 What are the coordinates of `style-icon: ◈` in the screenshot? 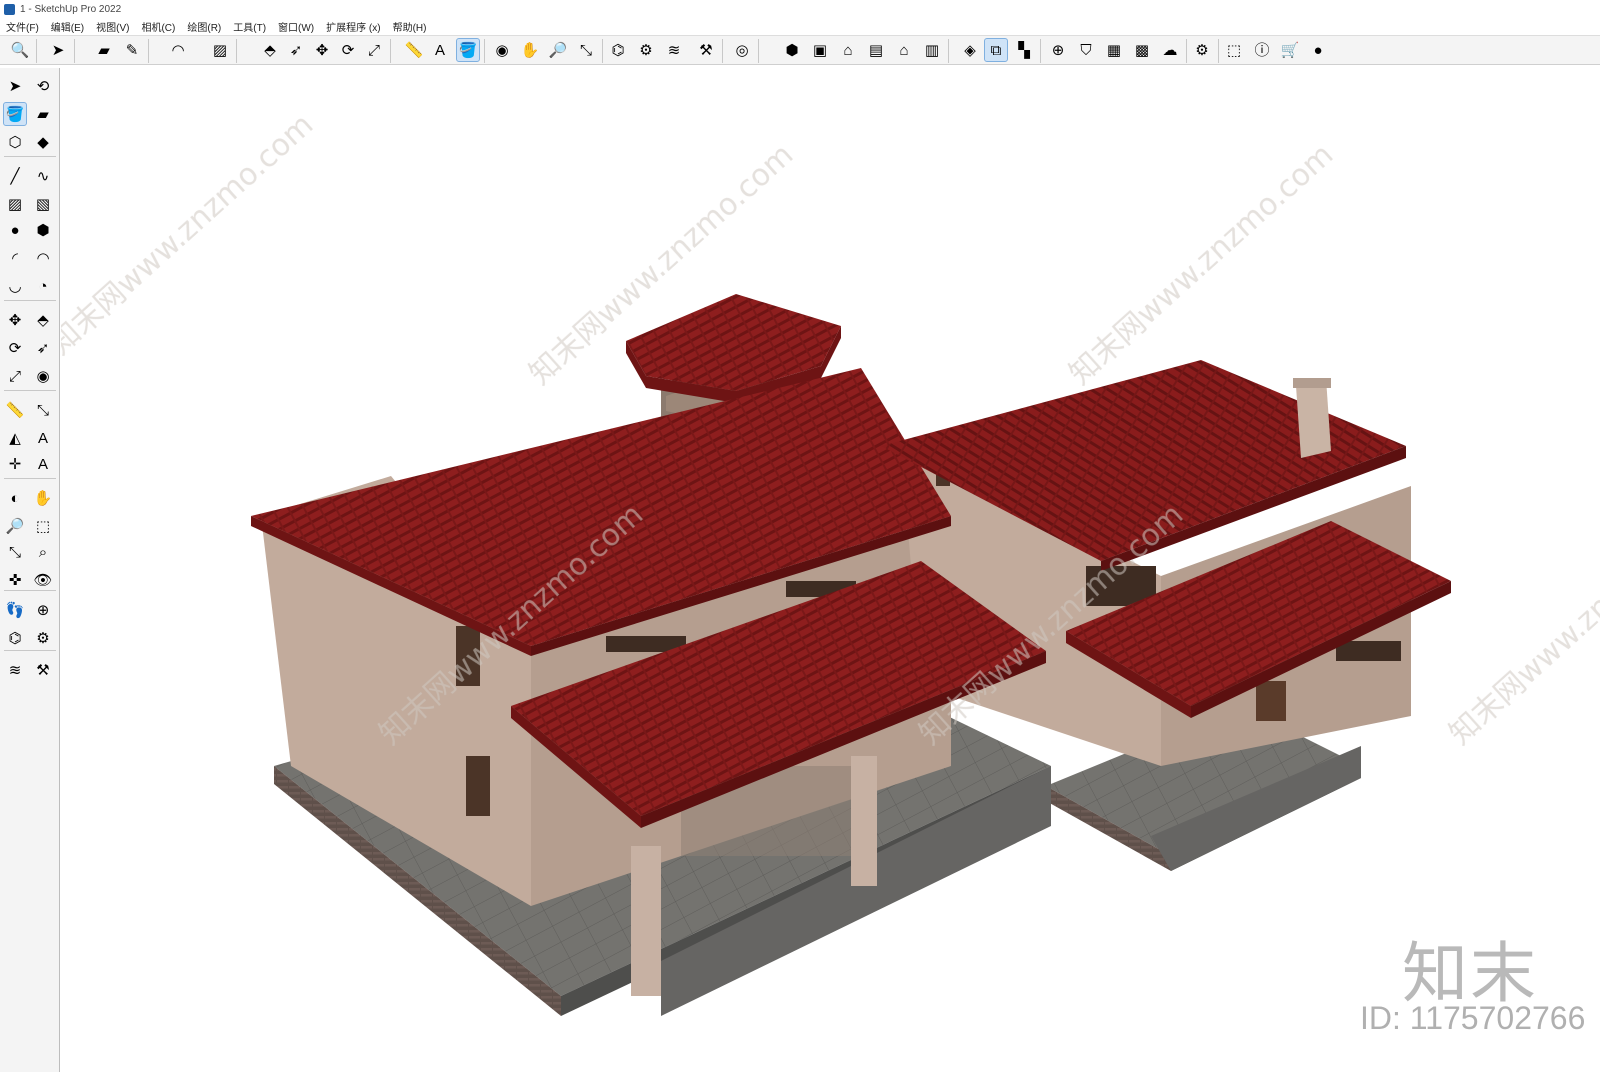 It's located at (970, 50).